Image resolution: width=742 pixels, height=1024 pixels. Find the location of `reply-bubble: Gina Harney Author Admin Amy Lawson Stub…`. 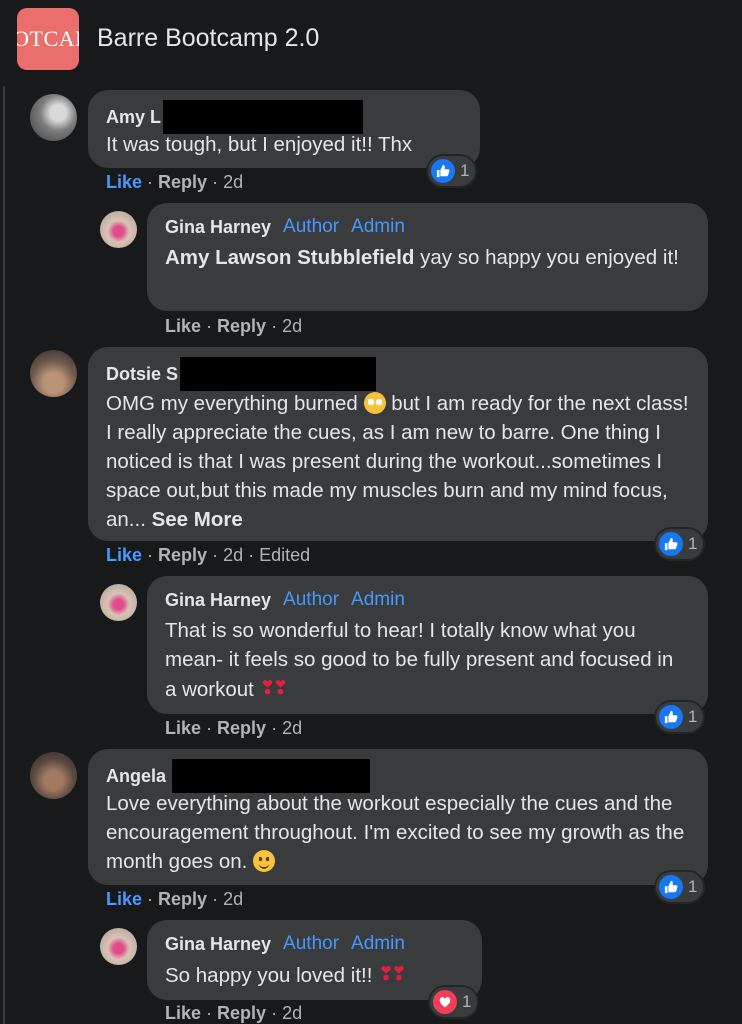

reply-bubble: Gina Harney Author Admin Amy Lawson Stub… is located at coordinates (427, 257).